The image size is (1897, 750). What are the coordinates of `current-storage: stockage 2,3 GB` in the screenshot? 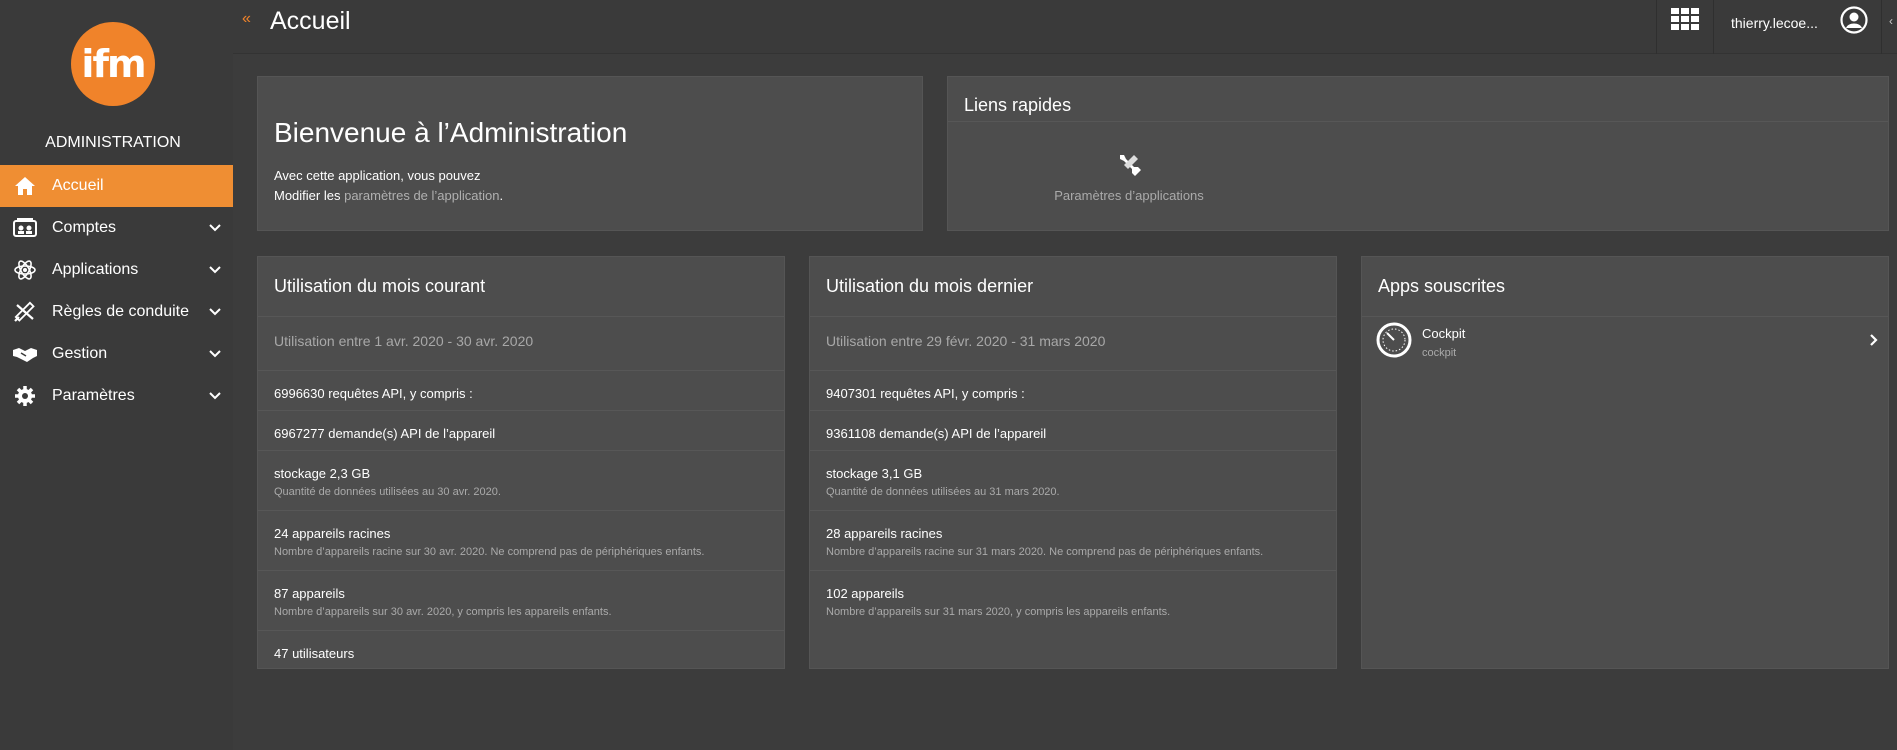 It's located at (322, 473).